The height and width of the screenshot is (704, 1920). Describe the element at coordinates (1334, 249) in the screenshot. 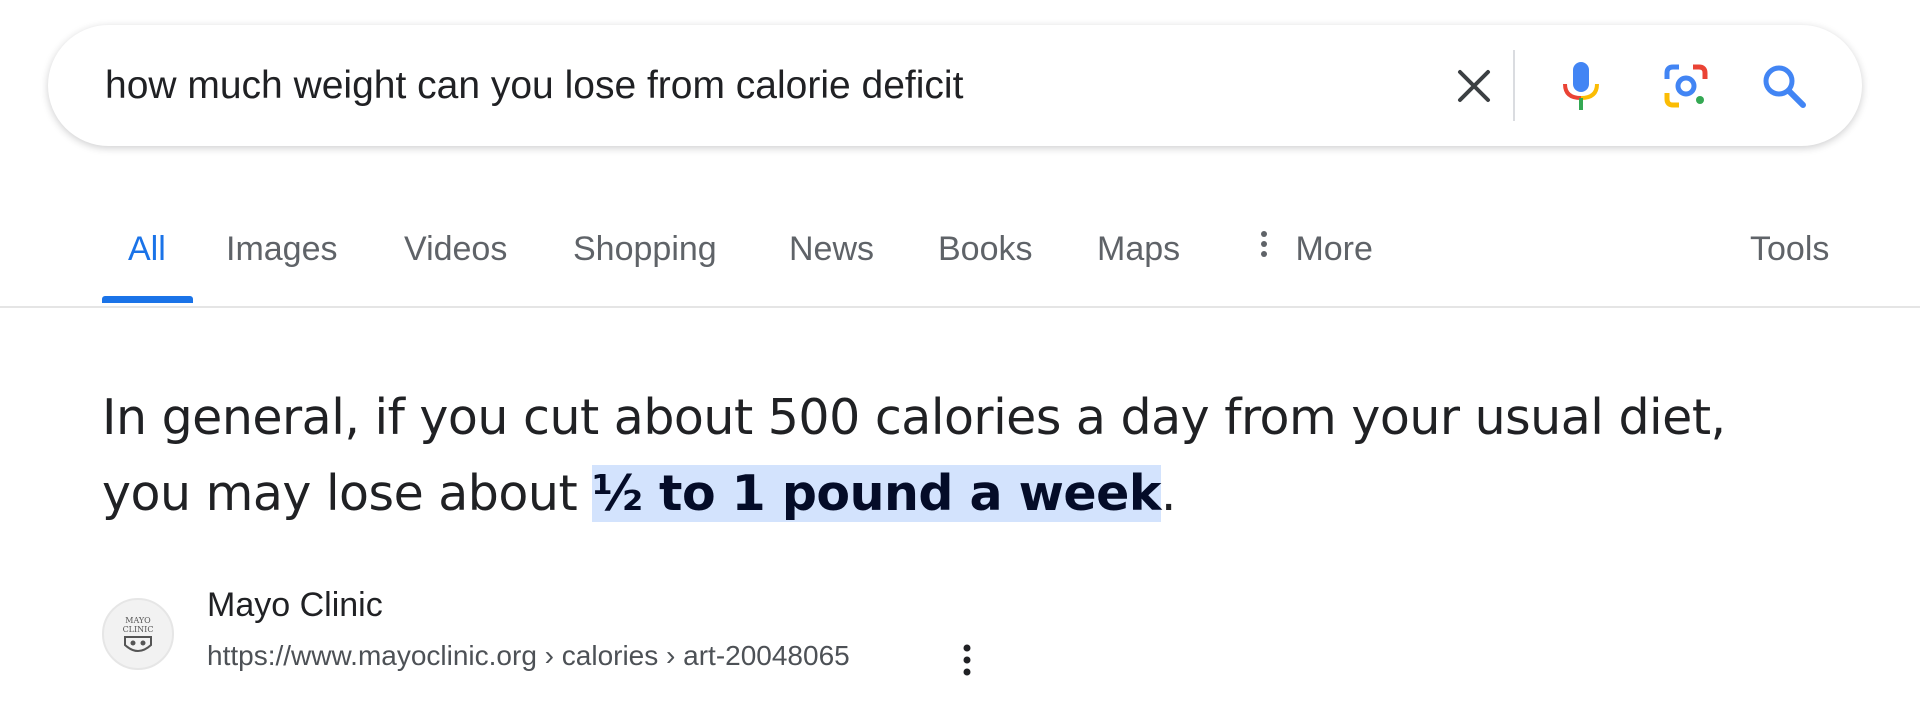

I see `tab-more-label: More` at that location.